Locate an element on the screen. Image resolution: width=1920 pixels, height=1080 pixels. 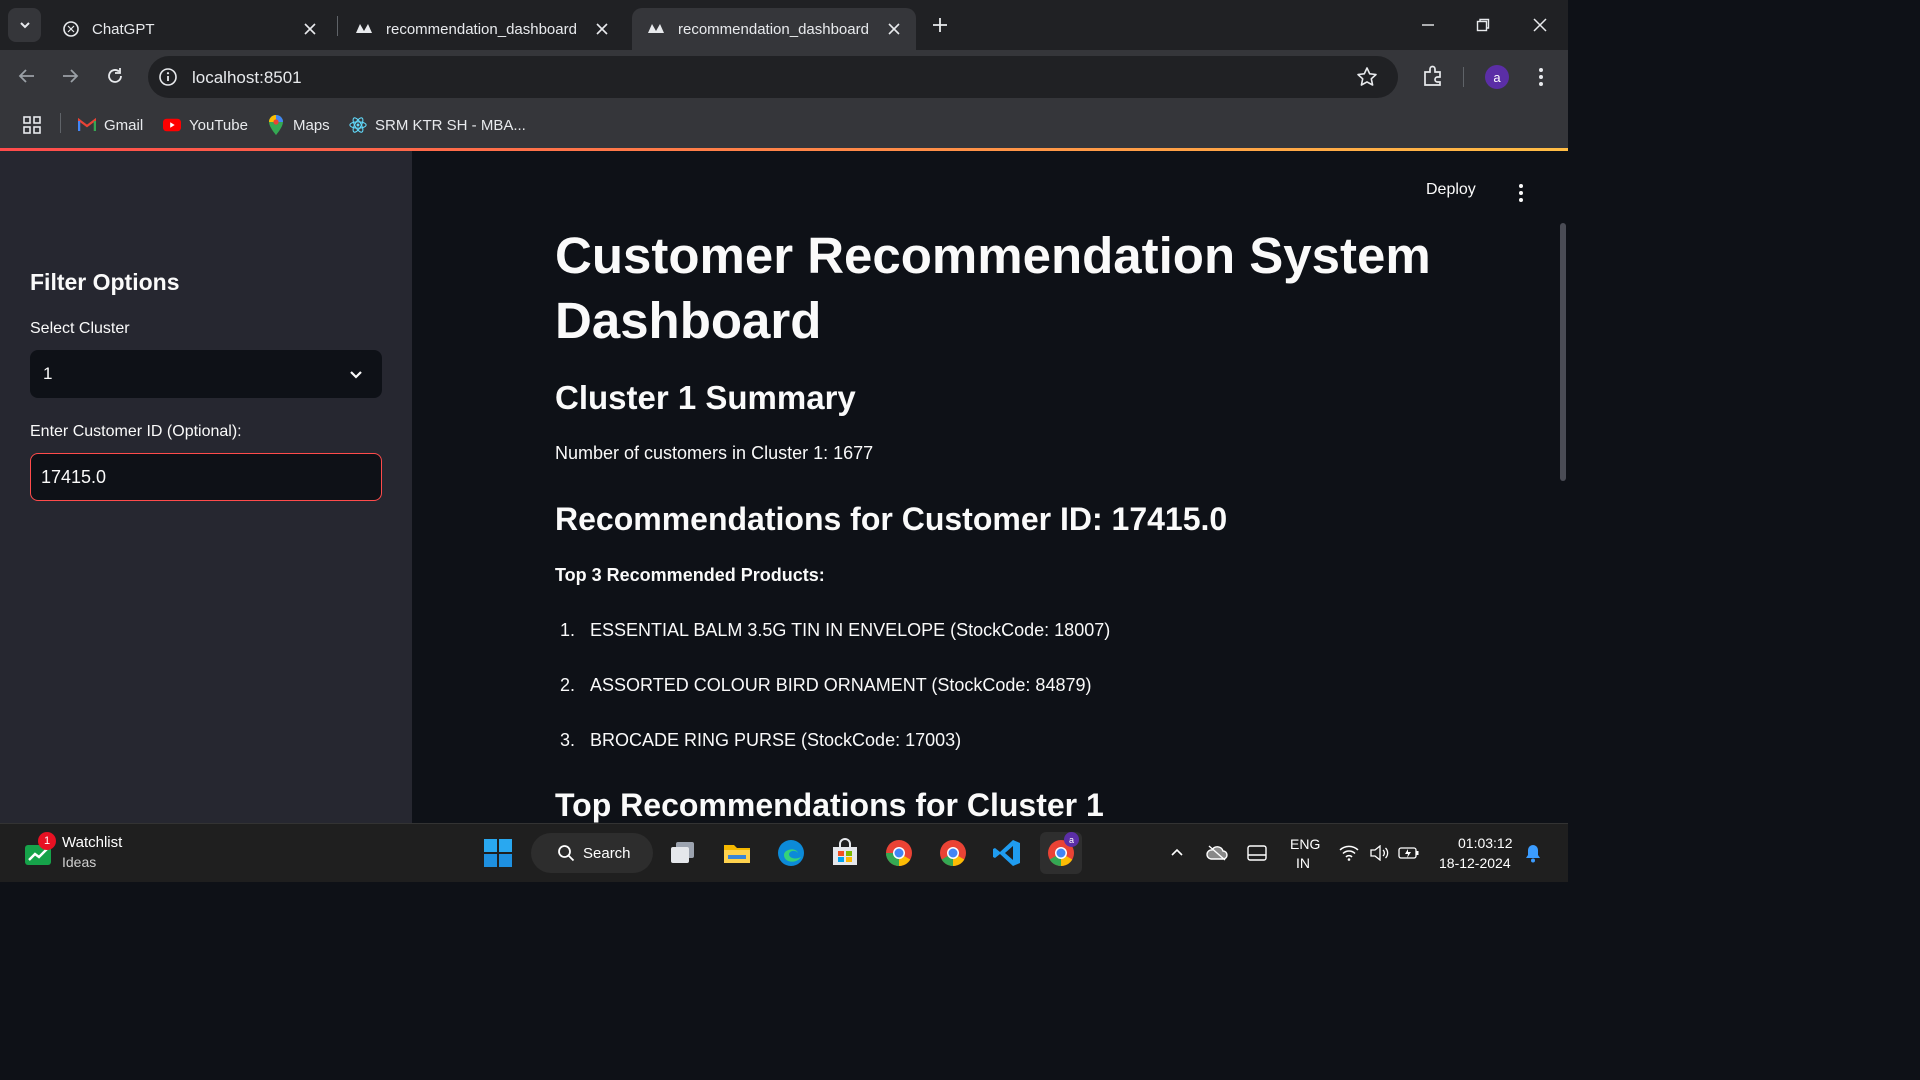
arrow-right-icon is located at coordinates (71, 76).